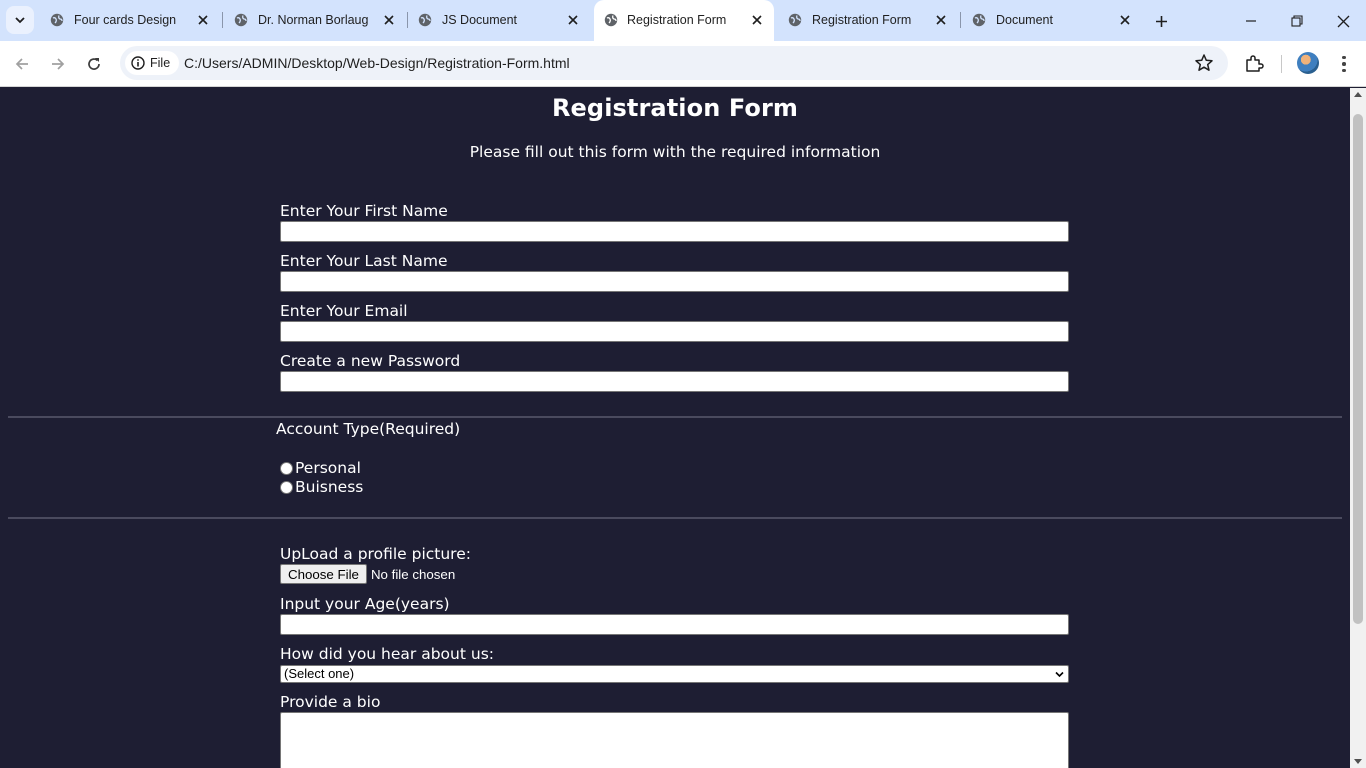 Image resolution: width=1366 pixels, height=768 pixels. Describe the element at coordinates (1281, 64) in the screenshot. I see `toolbar-separator` at that location.